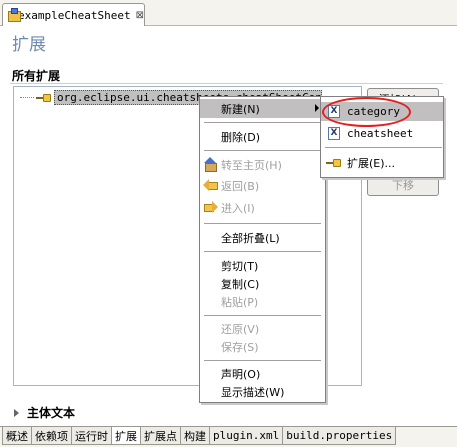  What do you see at coordinates (251, 165) in the screenshot?
I see `menu-item-label: 转至主页(H)` at bounding box center [251, 165].